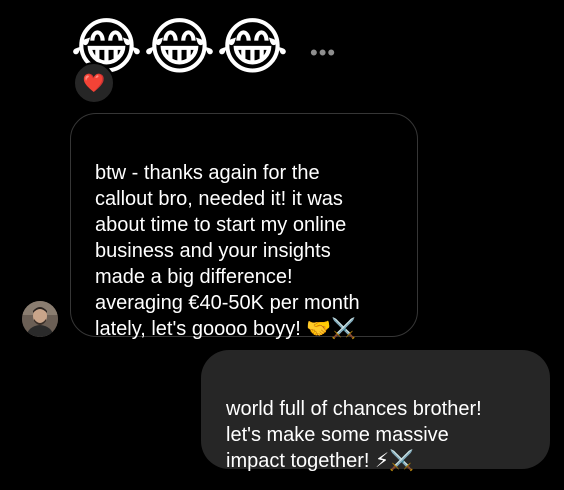 The image size is (564, 490). I want to click on avatar, so click(40, 319).